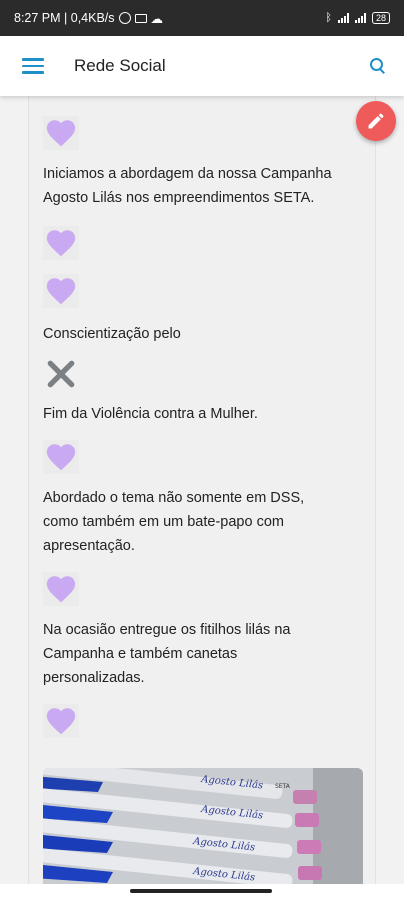  I want to click on post-text-line: Na ocasião entregue os fitilhos lilás na, so click(167, 630).